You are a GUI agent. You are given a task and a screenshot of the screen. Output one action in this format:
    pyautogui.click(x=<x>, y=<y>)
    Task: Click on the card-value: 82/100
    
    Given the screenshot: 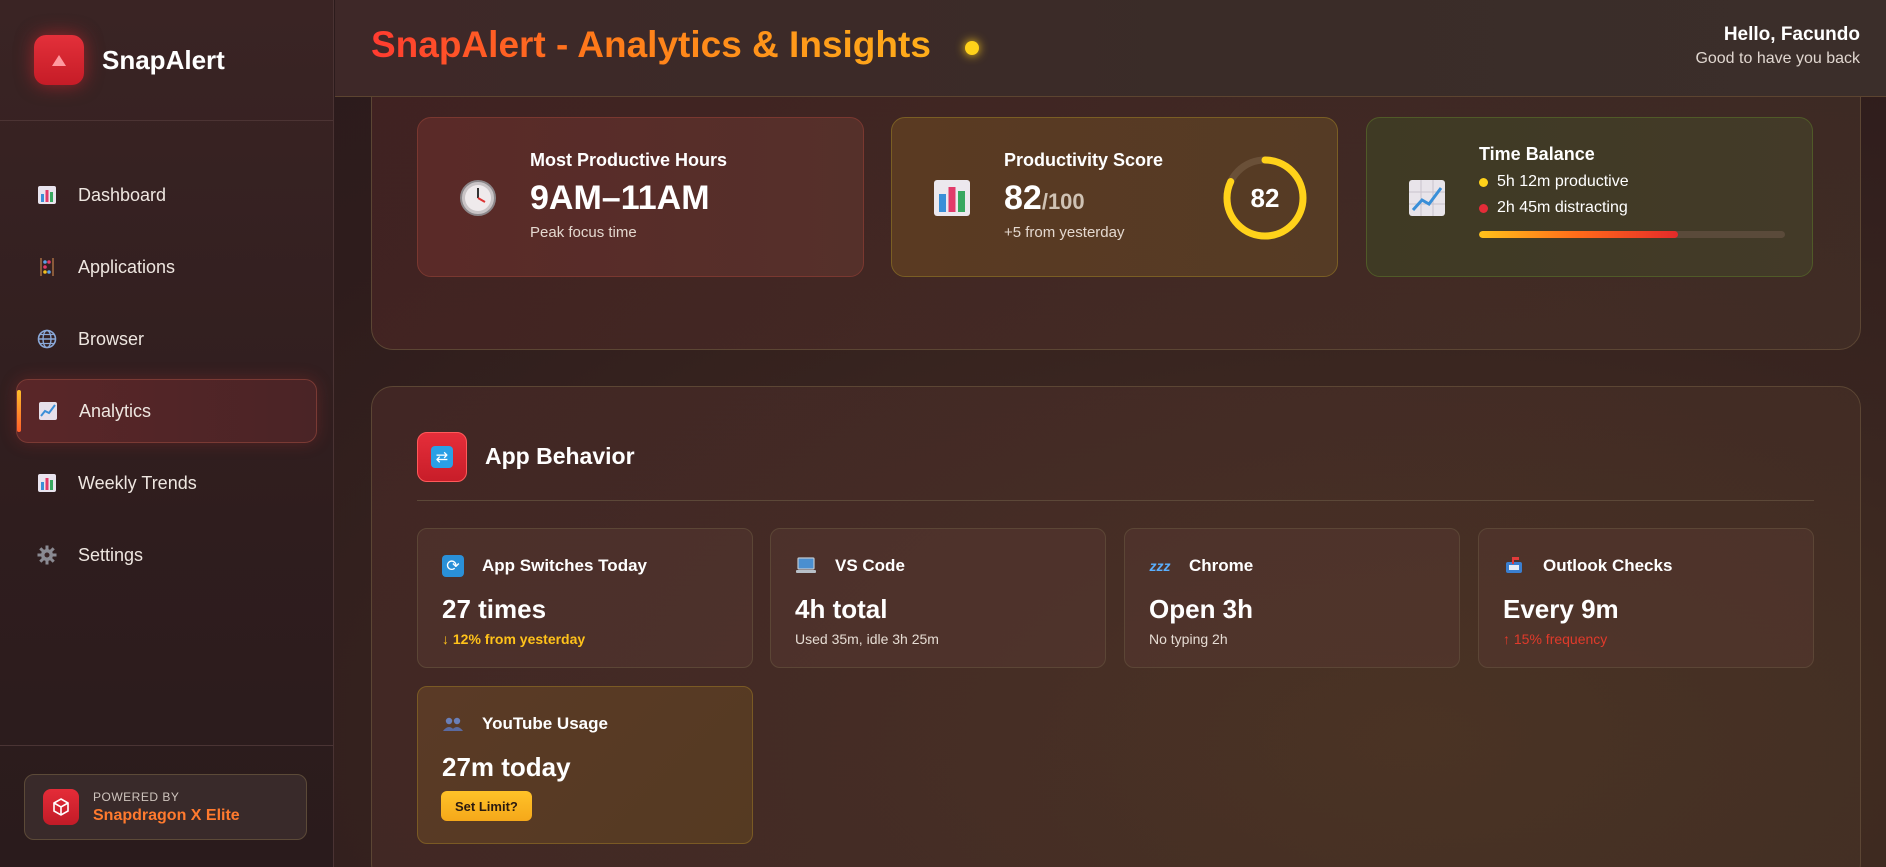 What is the action you would take?
    pyautogui.click(x=1083, y=198)
    